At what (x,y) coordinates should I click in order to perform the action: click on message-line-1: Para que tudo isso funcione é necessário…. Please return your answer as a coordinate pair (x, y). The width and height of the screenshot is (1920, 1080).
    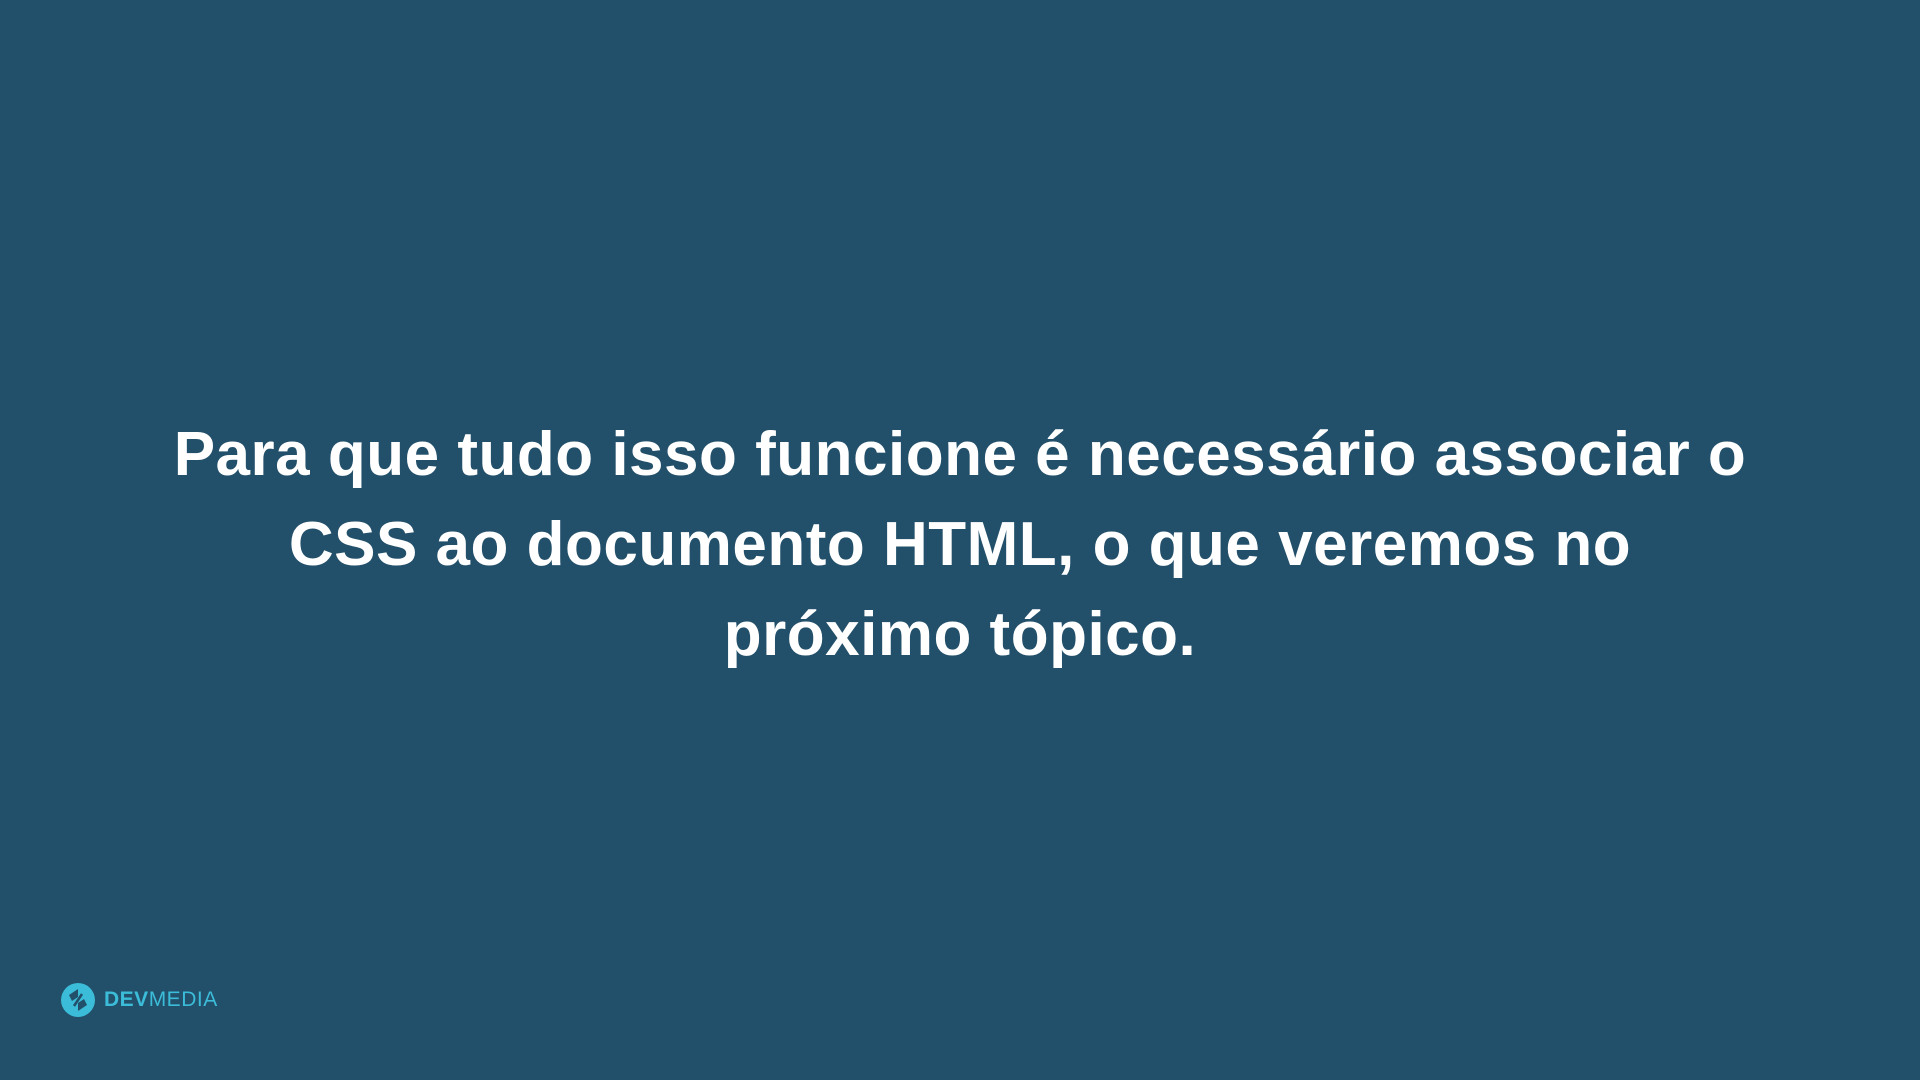
    Looking at the image, I should click on (960, 454).